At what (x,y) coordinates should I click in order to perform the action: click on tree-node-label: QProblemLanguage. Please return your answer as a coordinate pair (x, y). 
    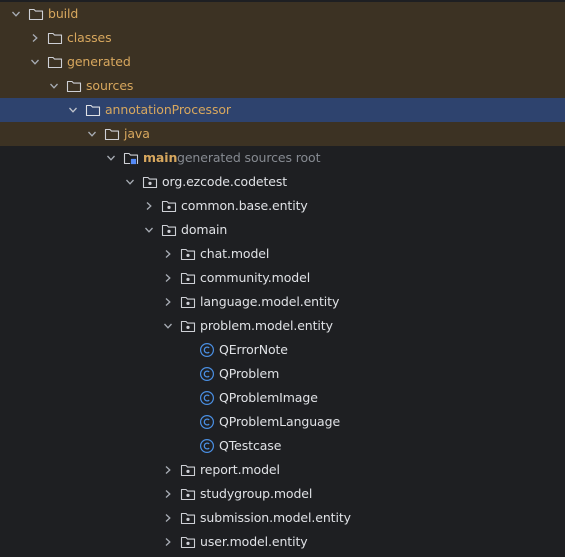
    Looking at the image, I should click on (280, 421).